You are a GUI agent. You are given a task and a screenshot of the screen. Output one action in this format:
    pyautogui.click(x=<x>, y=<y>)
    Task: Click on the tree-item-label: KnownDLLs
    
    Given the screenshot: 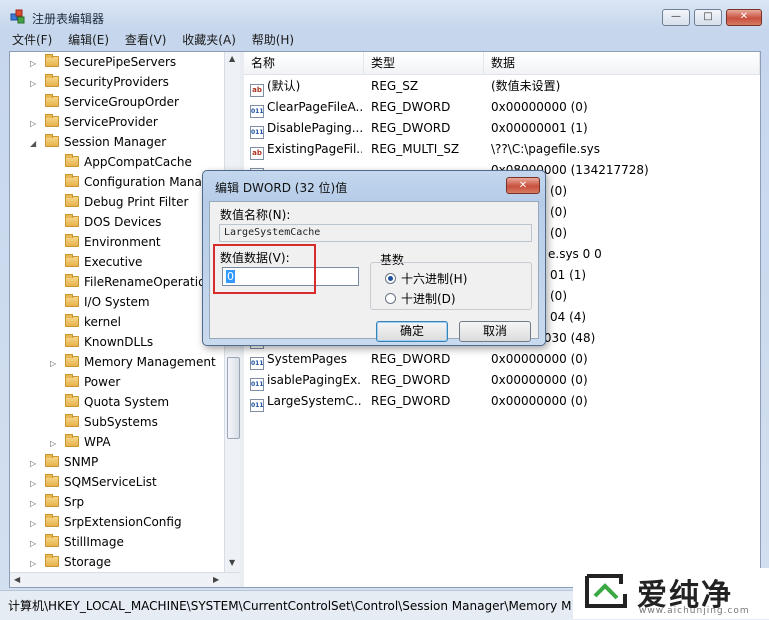 What is the action you would take?
    pyautogui.click(x=118, y=342)
    